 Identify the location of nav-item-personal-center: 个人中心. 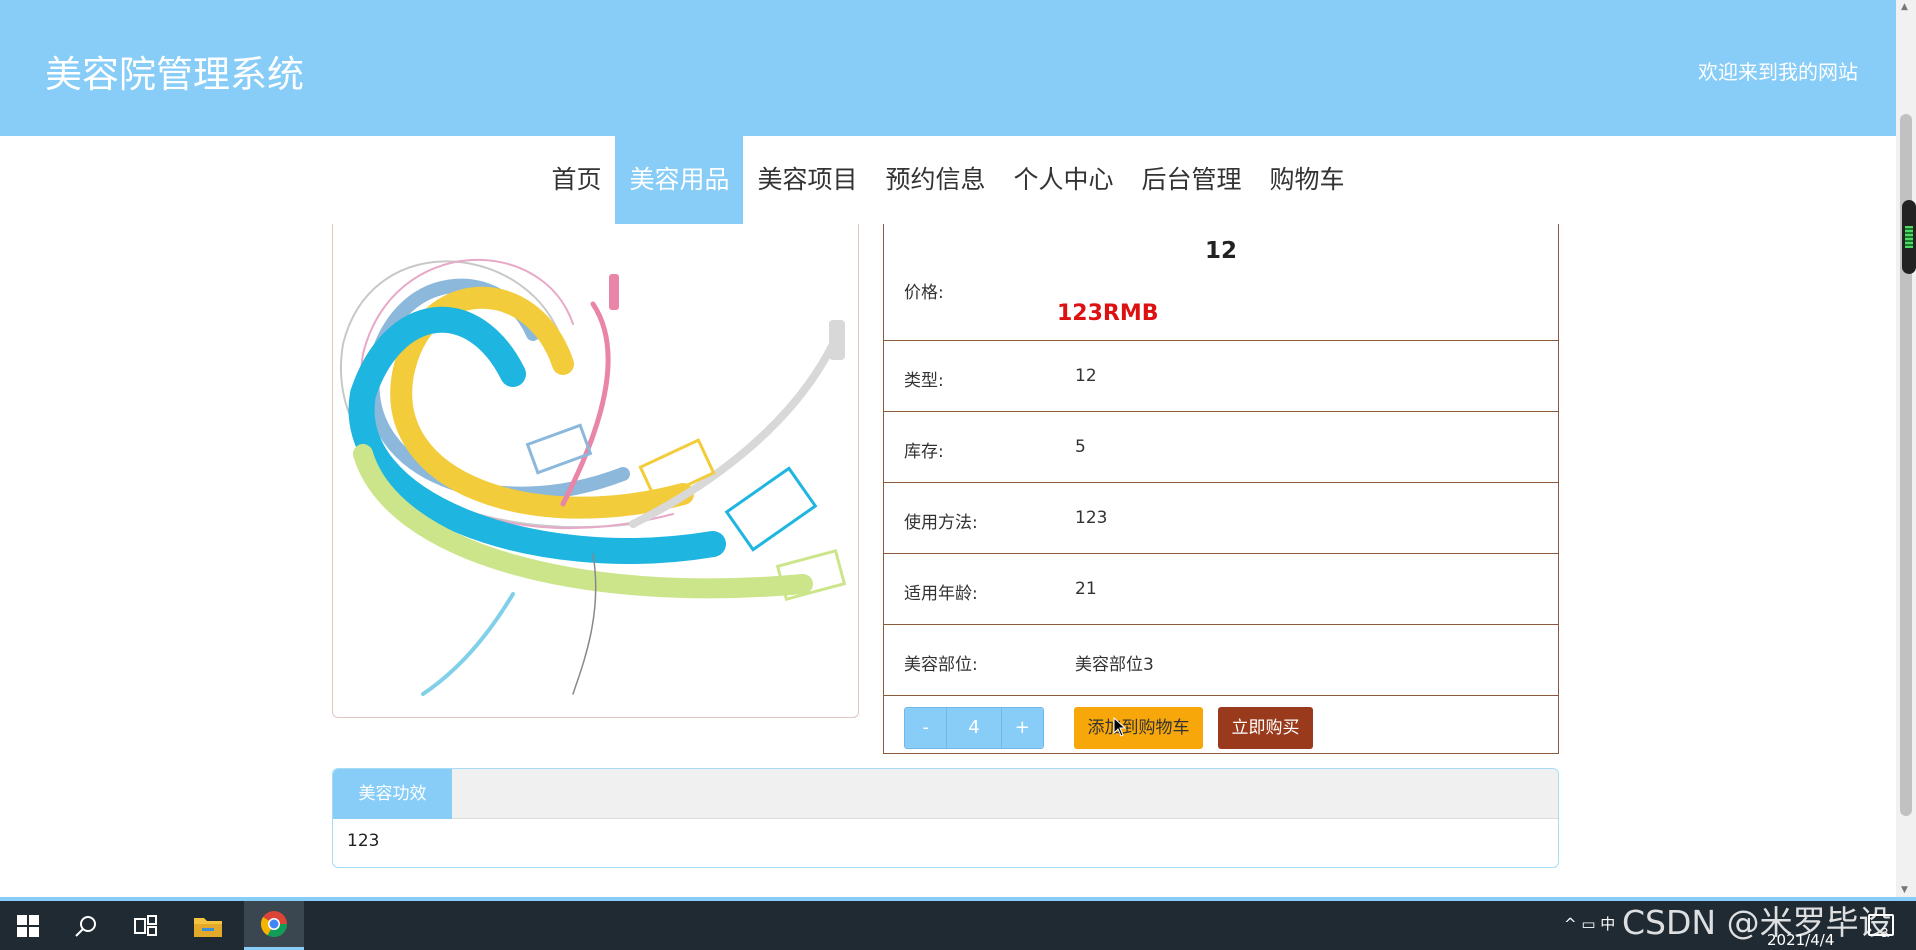
(1064, 180).